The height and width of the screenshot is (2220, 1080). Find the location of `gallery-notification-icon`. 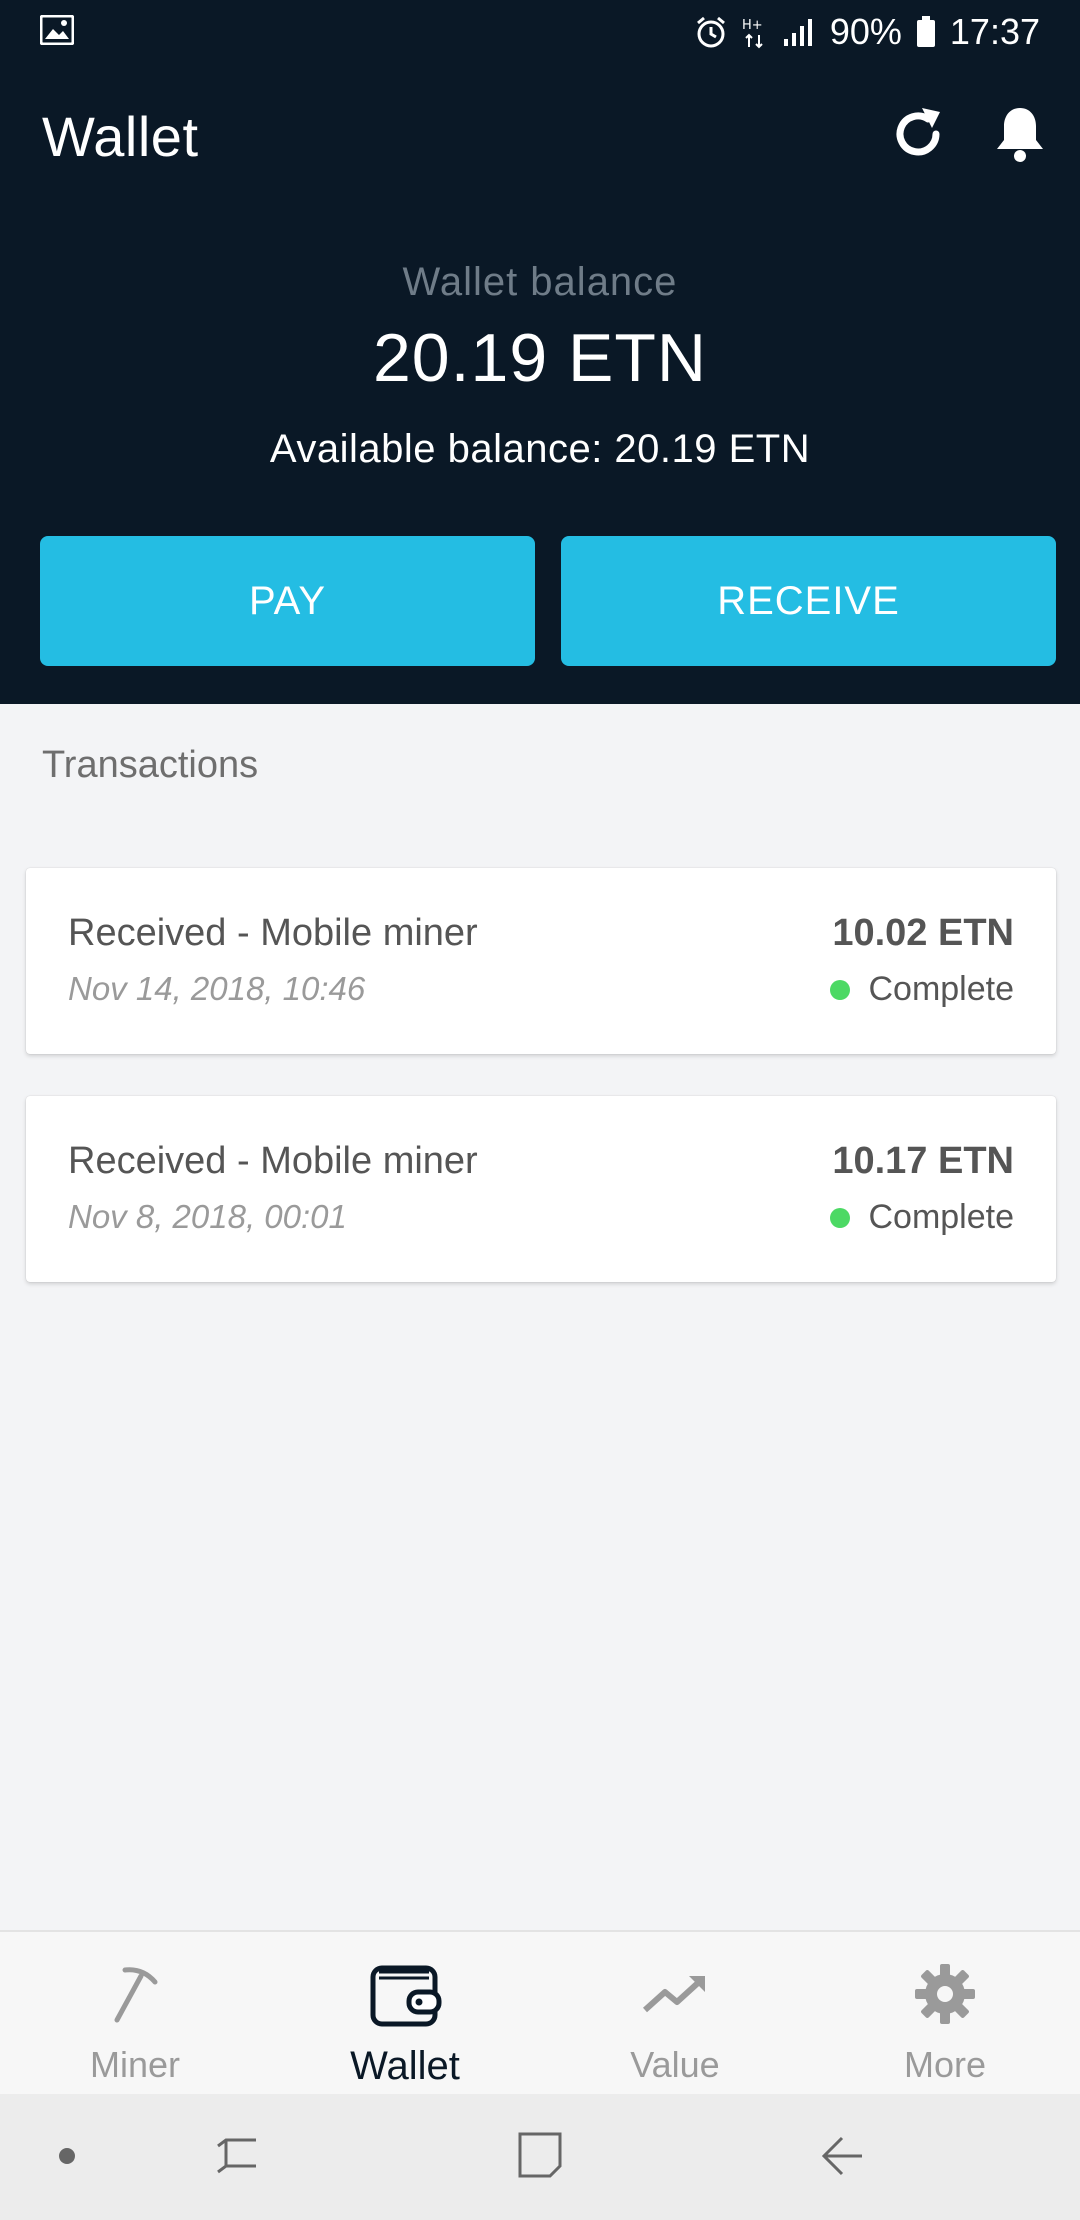

gallery-notification-icon is located at coordinates (57, 32).